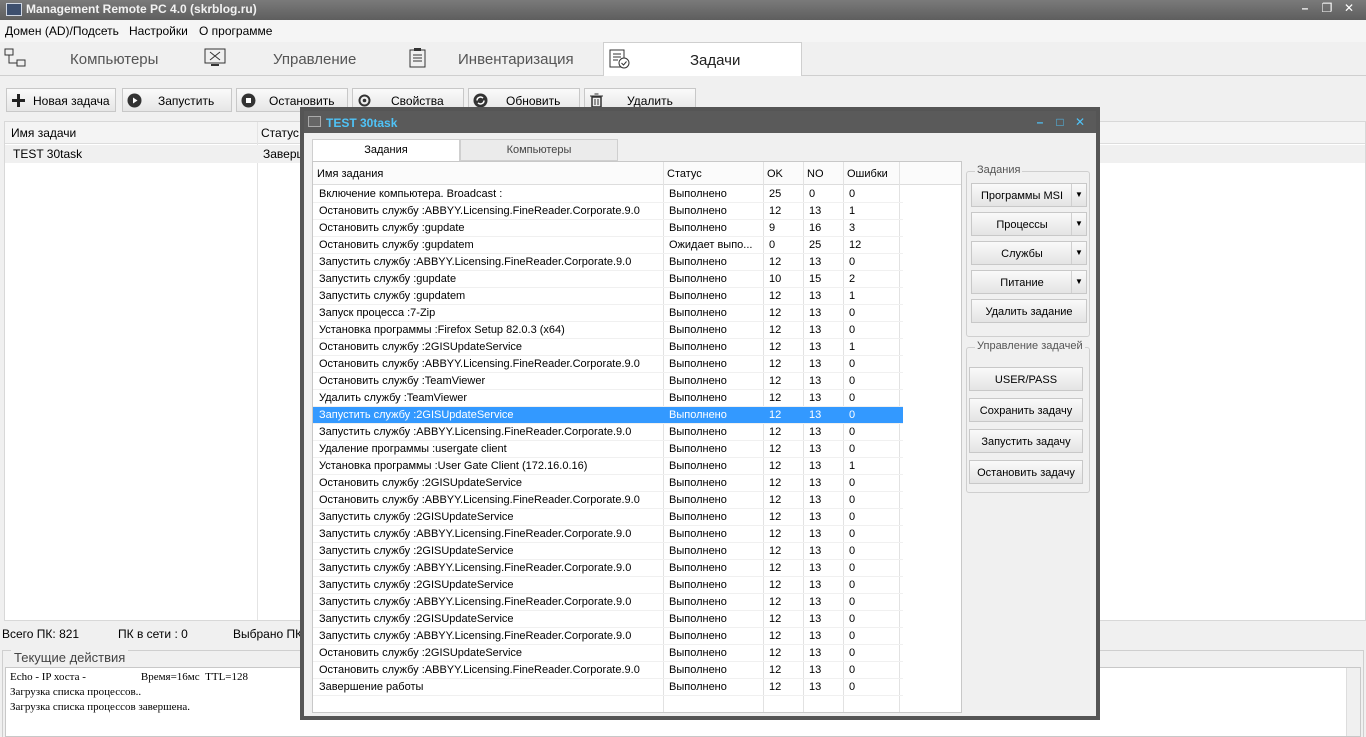 The height and width of the screenshot is (737, 1366). I want to click on cell-job-name: Остановить службу :TeamViewer, so click(402, 381).